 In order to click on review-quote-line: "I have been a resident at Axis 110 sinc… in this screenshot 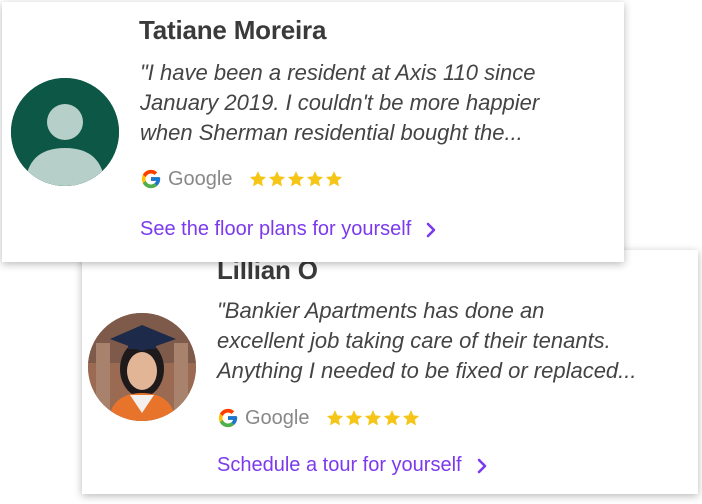, I will do `click(338, 72)`.